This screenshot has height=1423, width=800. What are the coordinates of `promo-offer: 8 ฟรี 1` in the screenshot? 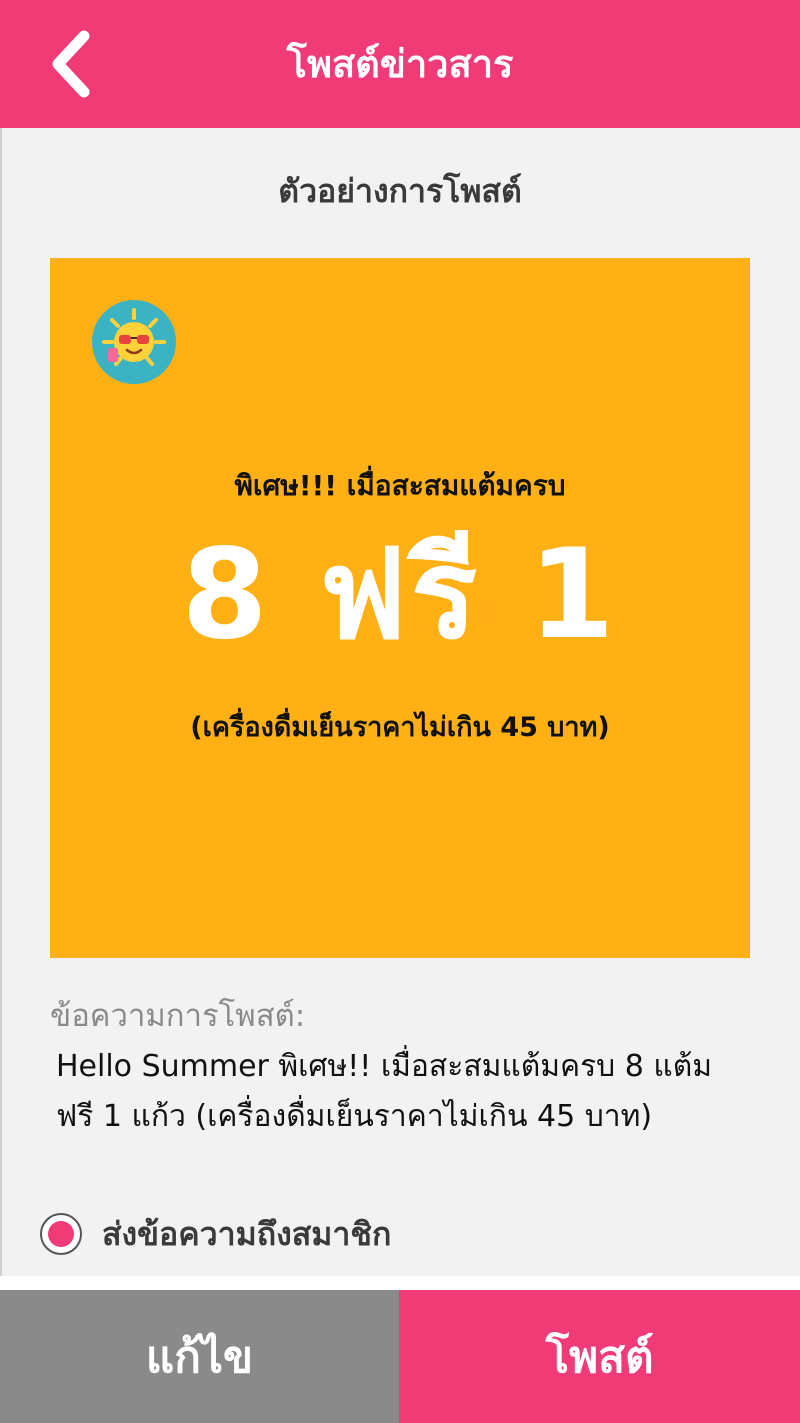 It's located at (400, 595).